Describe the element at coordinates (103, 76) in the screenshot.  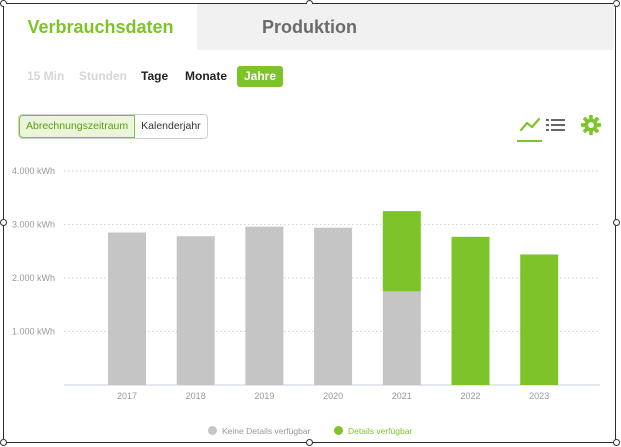
I see `period-stunden: Stunden` at that location.